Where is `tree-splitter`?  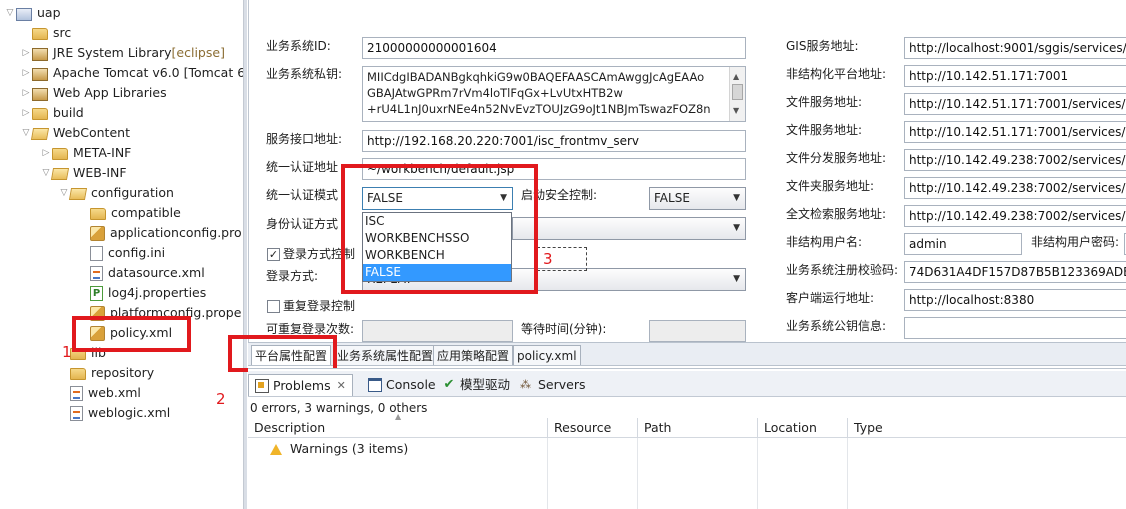 tree-splitter is located at coordinates (245, 254).